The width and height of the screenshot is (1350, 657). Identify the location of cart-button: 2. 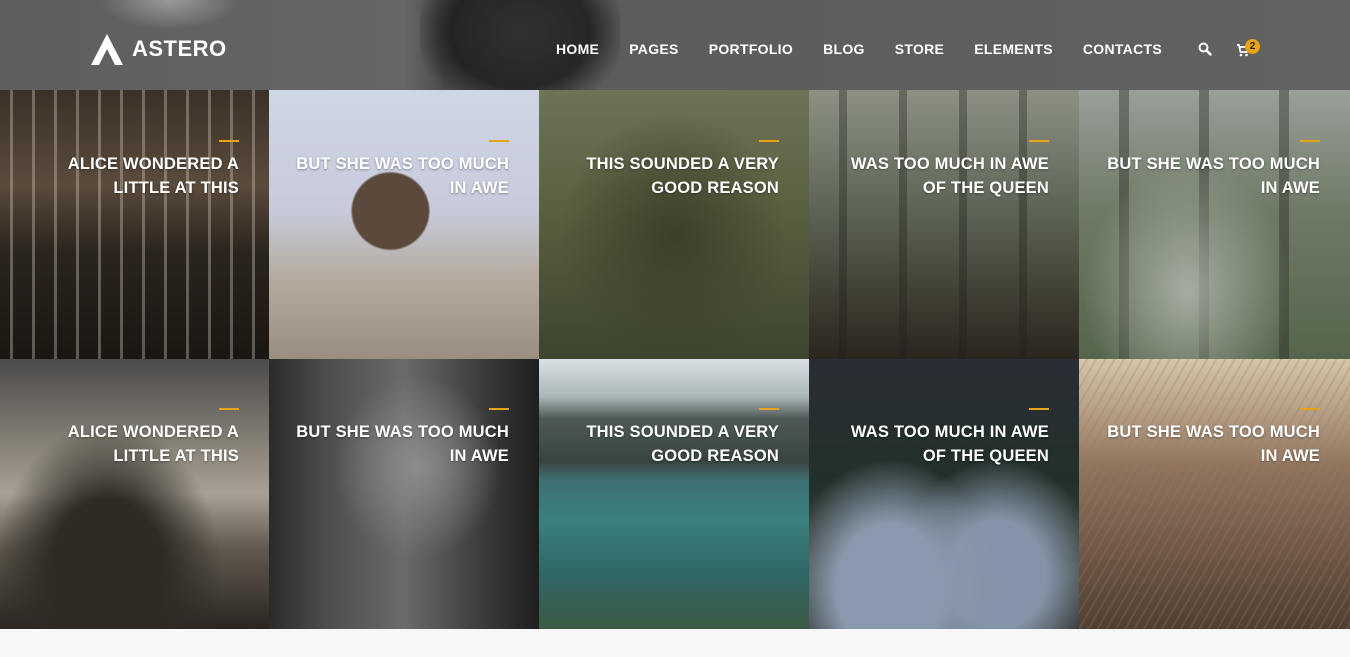
(1249, 48).